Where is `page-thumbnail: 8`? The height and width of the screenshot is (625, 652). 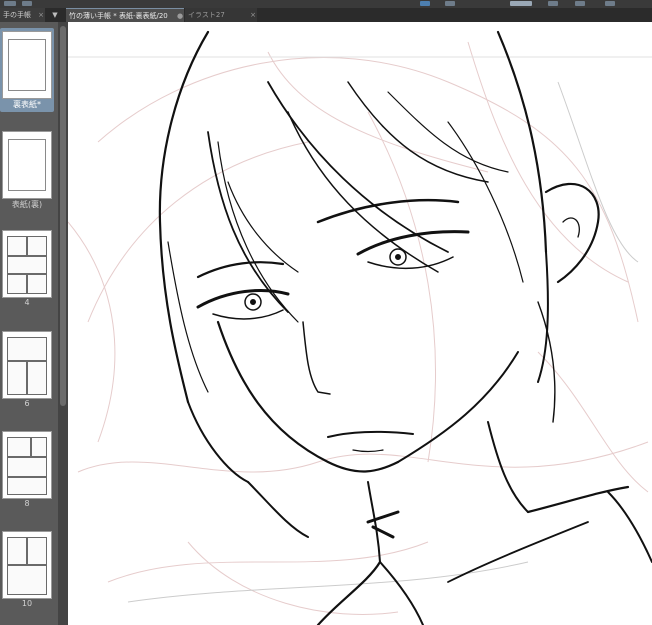 page-thumbnail: 8 is located at coordinates (27, 476).